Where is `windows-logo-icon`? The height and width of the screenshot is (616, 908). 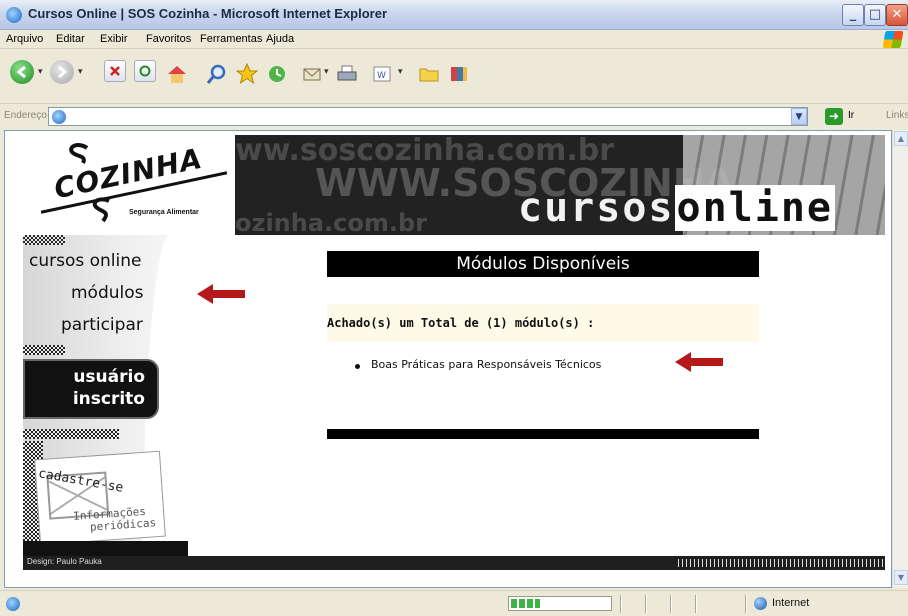 windows-logo-icon is located at coordinates (893, 39).